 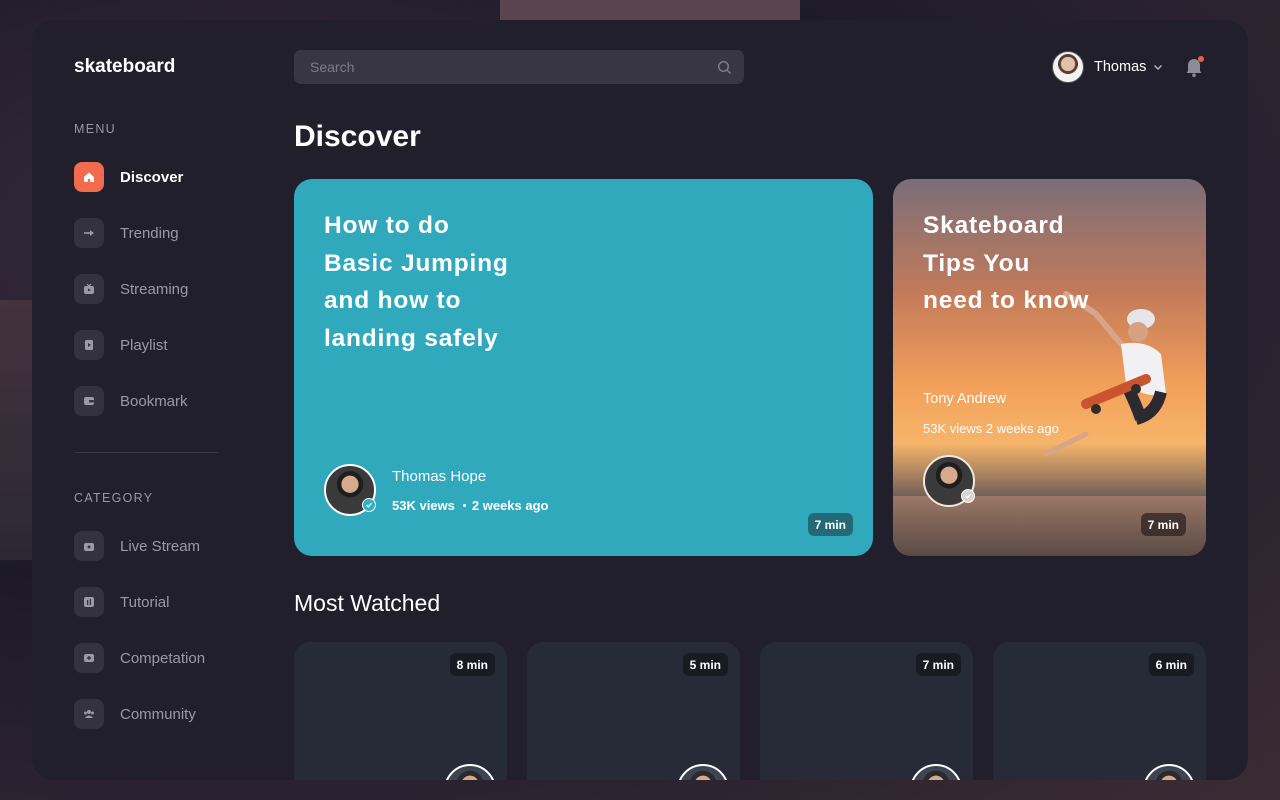 I want to click on sidebar-item-live-stream: Live Stream, so click(x=137, y=546).